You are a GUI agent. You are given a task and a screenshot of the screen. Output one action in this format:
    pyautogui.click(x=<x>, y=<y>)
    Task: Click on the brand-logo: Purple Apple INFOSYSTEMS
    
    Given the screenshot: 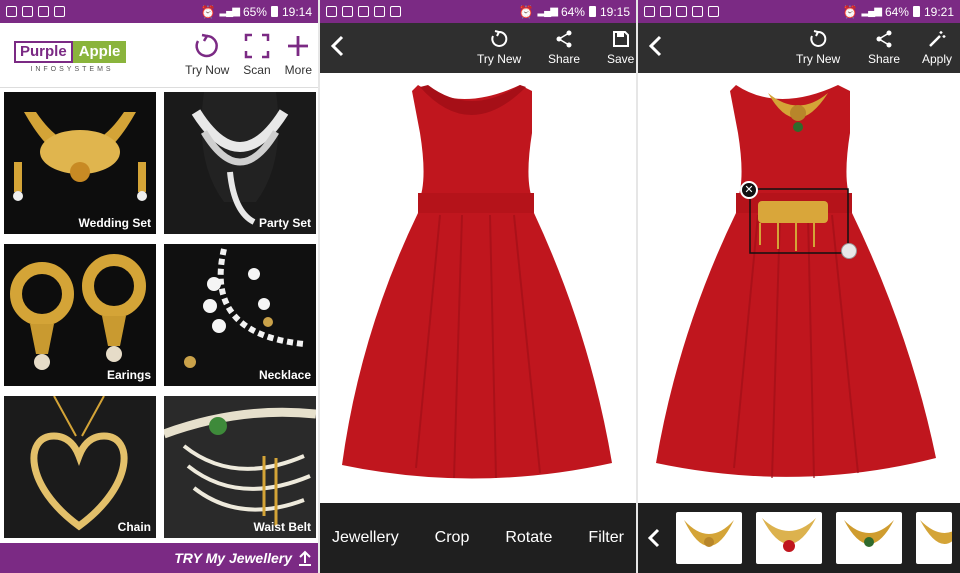 What is the action you would take?
    pyautogui.click(x=72, y=57)
    